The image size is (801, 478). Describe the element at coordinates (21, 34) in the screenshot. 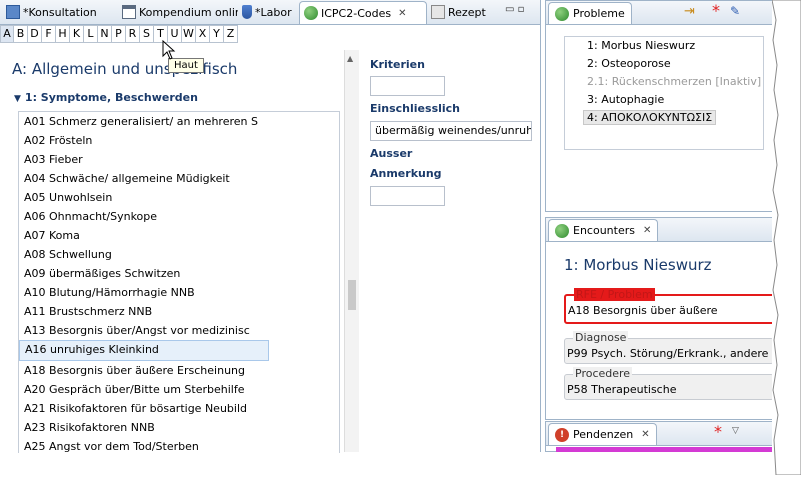

I see `letter-b: B` at that location.